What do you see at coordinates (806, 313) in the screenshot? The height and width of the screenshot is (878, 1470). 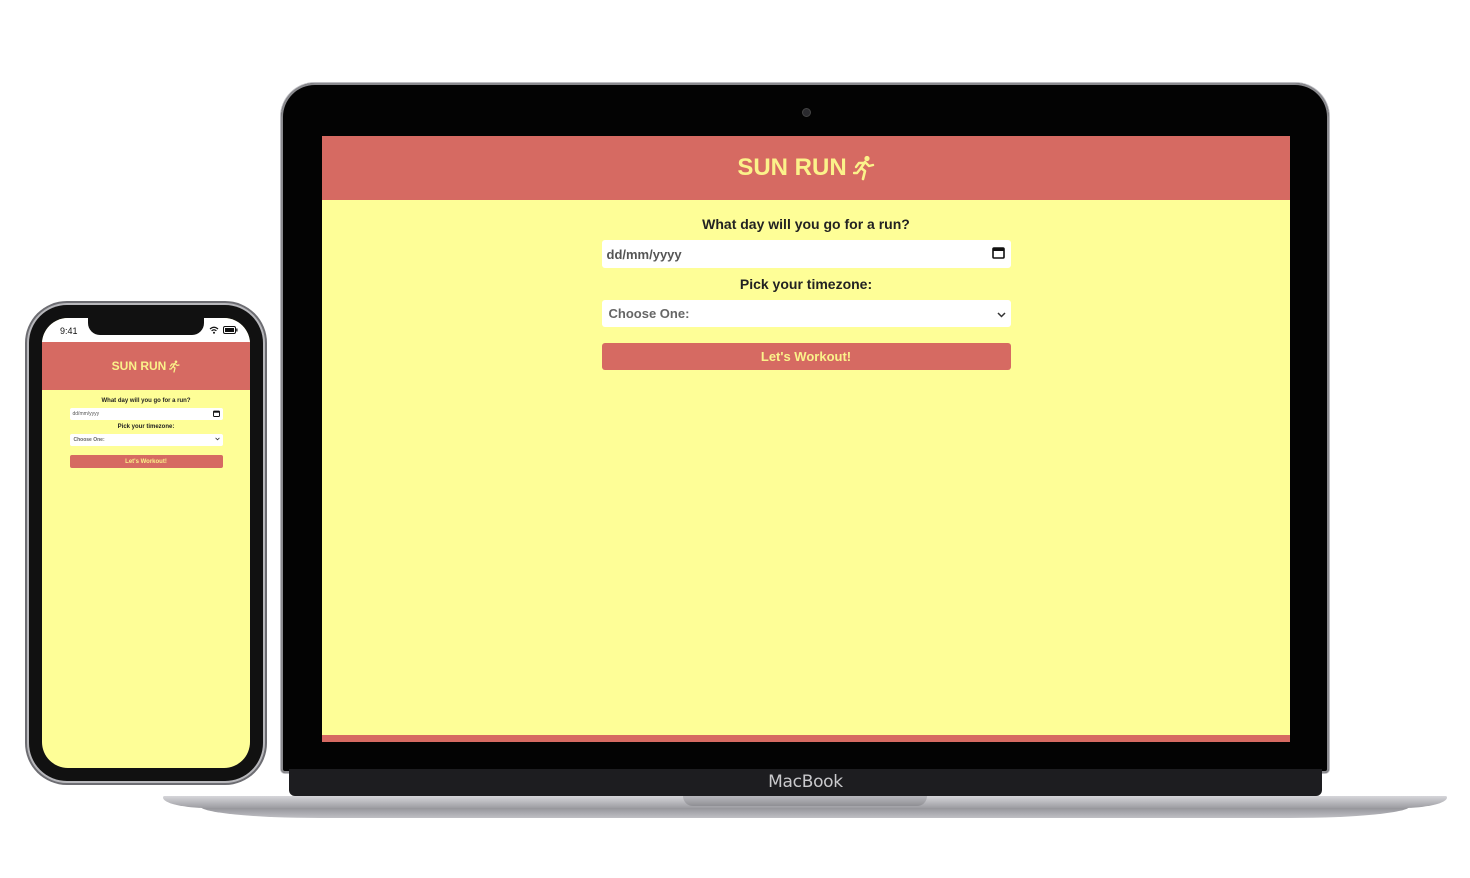 I see `timezone-select: Choose One:` at bounding box center [806, 313].